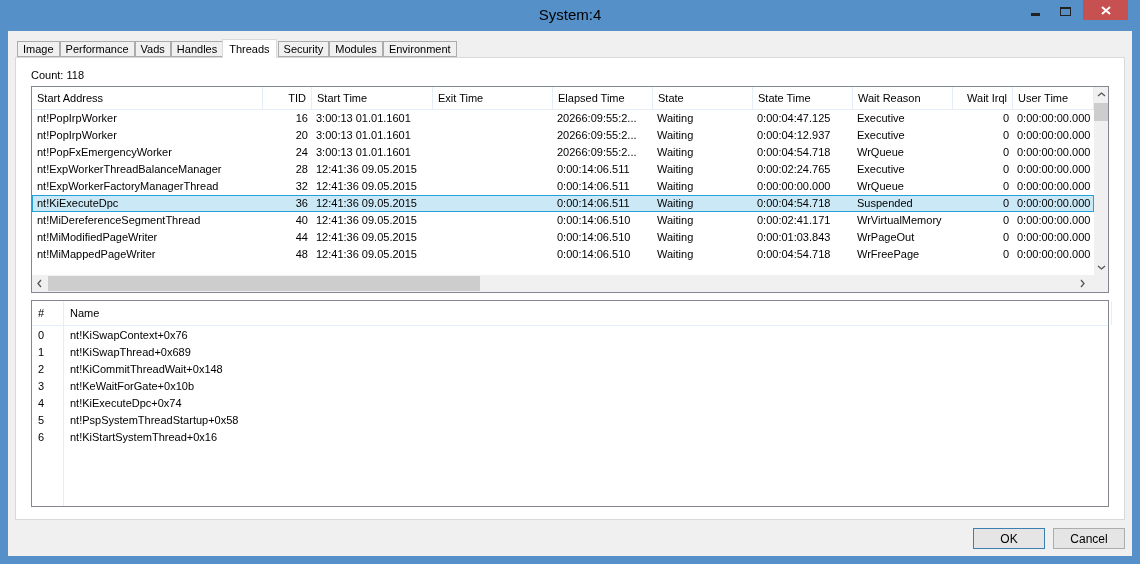  What do you see at coordinates (303, 49) in the screenshot?
I see `tab: Security` at bounding box center [303, 49].